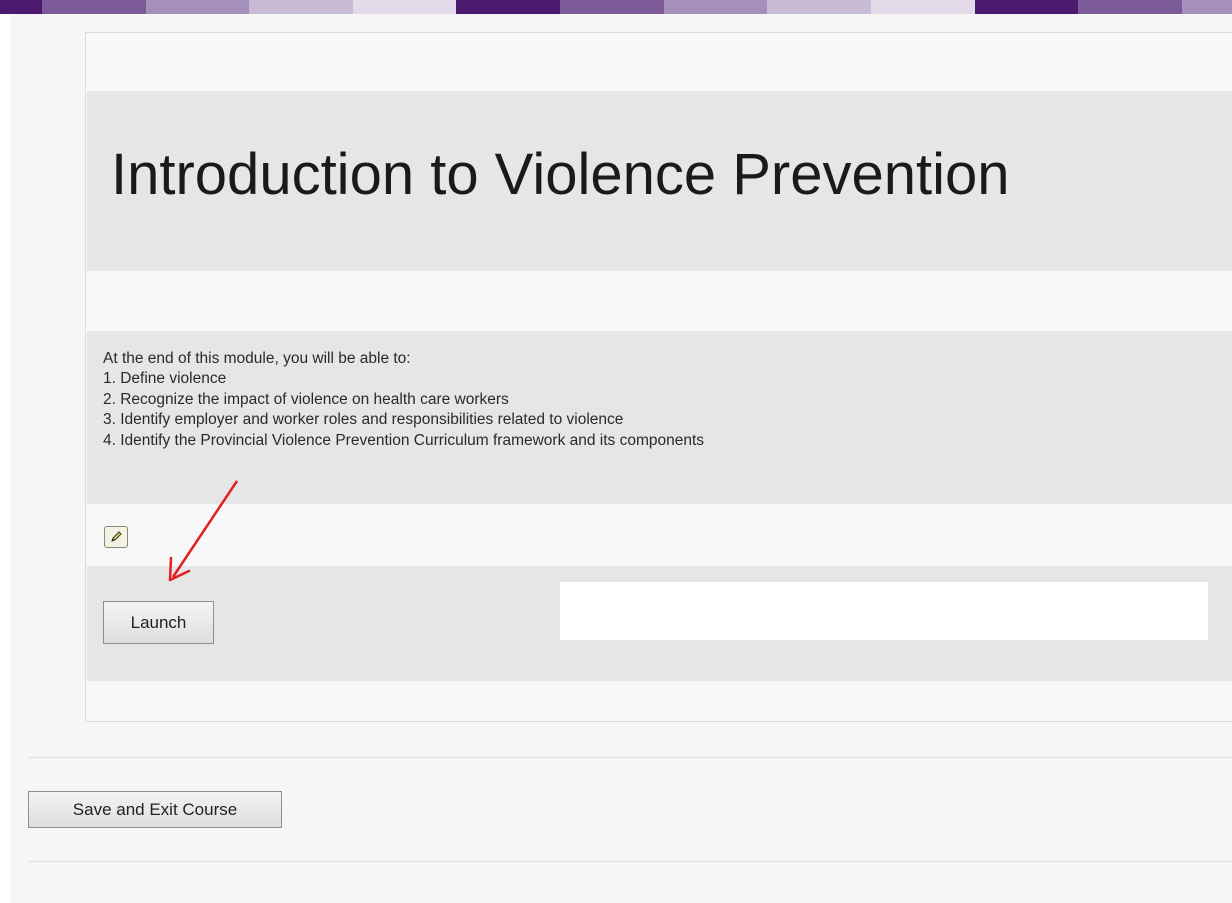 This screenshot has height=903, width=1232. What do you see at coordinates (884, 611) in the screenshot?
I see `content-frame` at bounding box center [884, 611].